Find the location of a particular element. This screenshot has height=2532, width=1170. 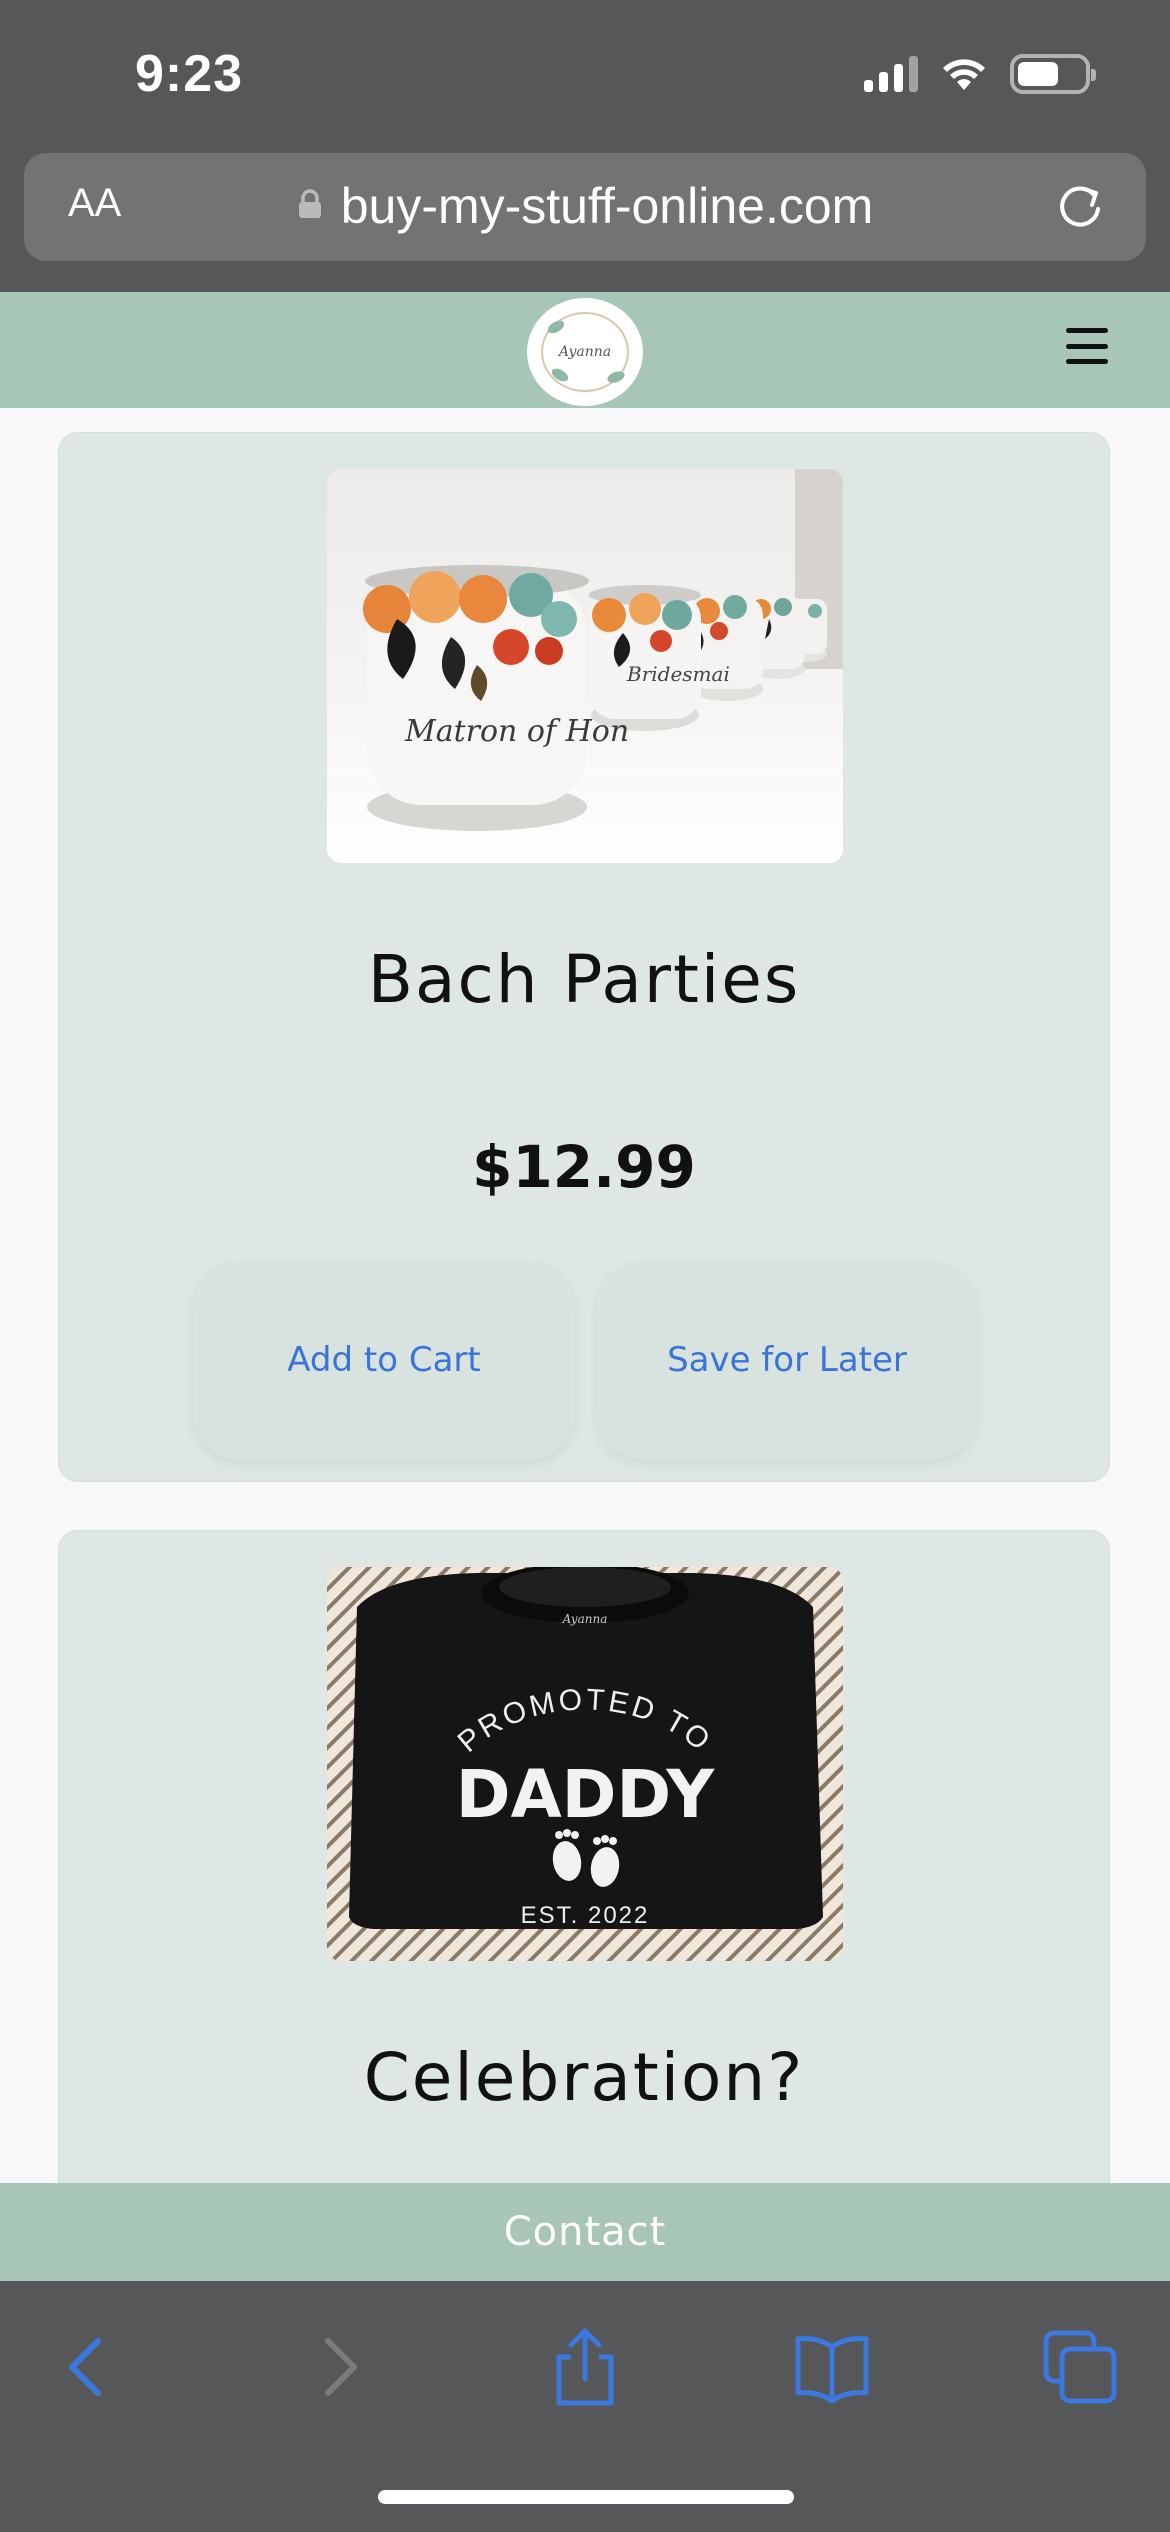

status-icons is located at coordinates (980, 74).